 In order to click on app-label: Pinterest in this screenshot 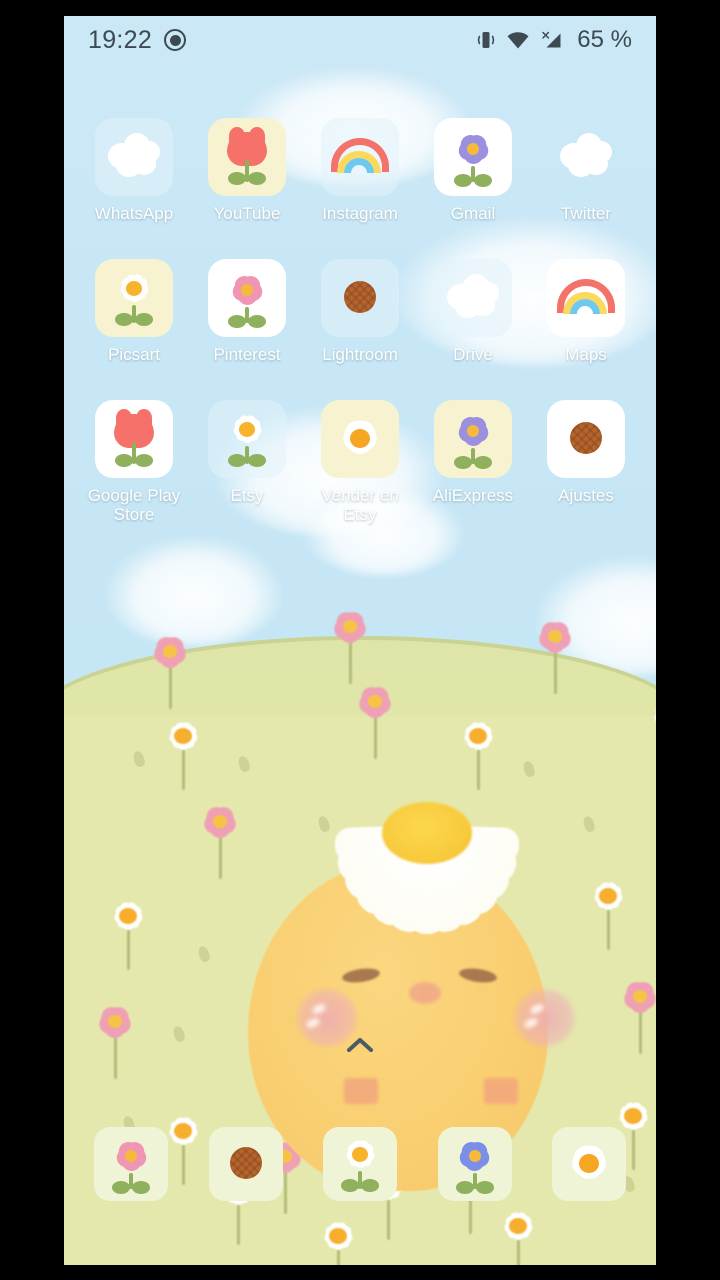, I will do `click(247, 354)`.